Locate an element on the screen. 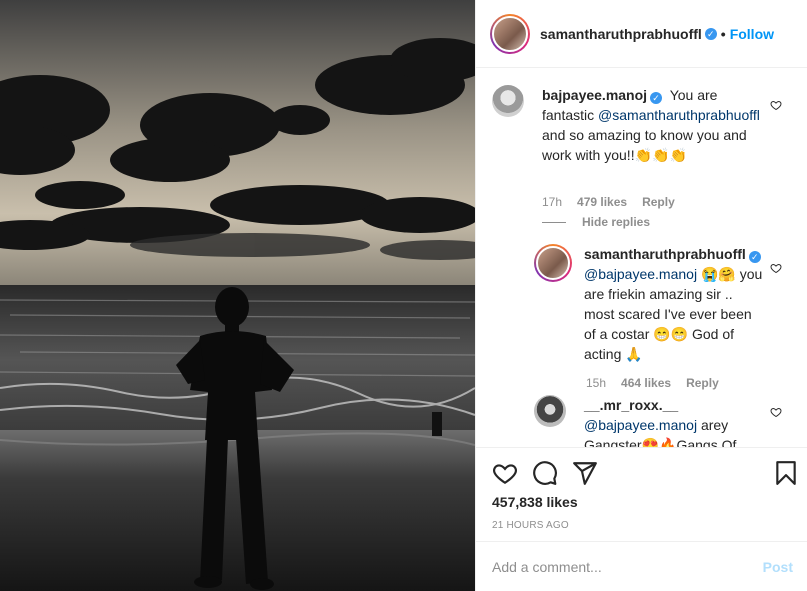  hide-replies-button: Hide replies is located at coordinates (596, 222).